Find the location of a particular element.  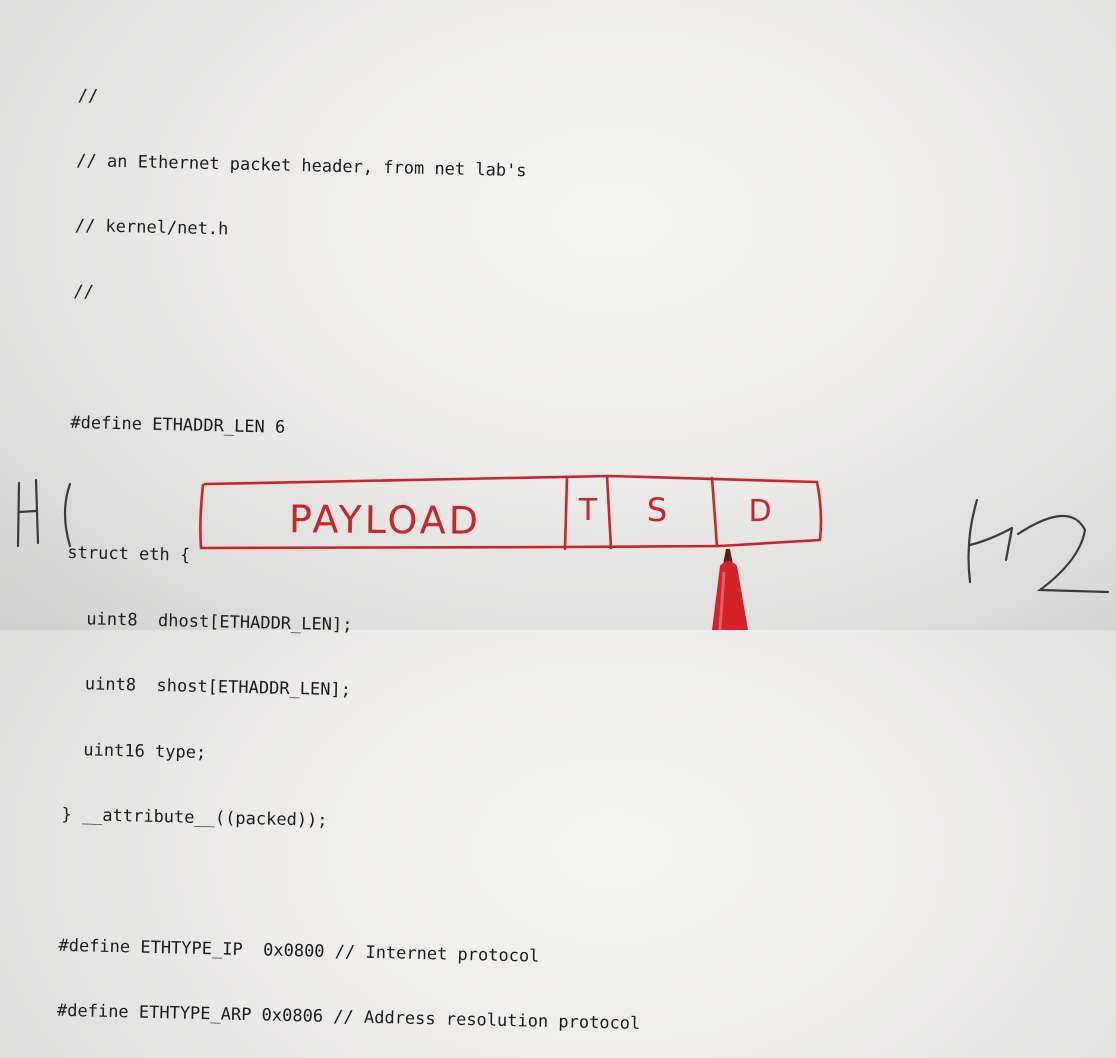

pen-marks-host-left is located at coordinates (44, 513).